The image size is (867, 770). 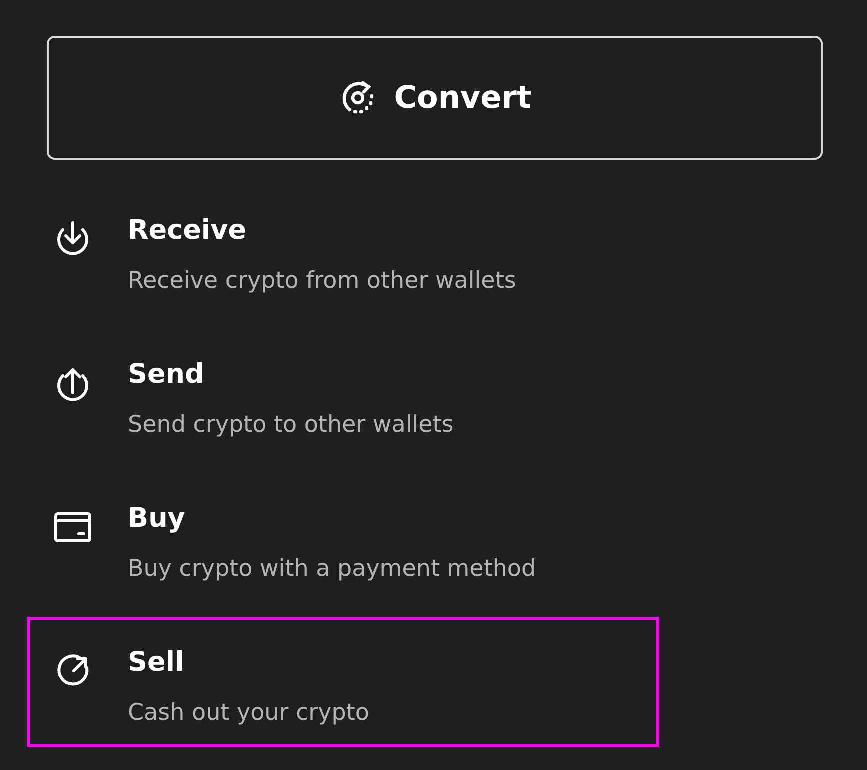 What do you see at coordinates (249, 713) in the screenshot?
I see `action-description: Cash out your crypto` at bounding box center [249, 713].